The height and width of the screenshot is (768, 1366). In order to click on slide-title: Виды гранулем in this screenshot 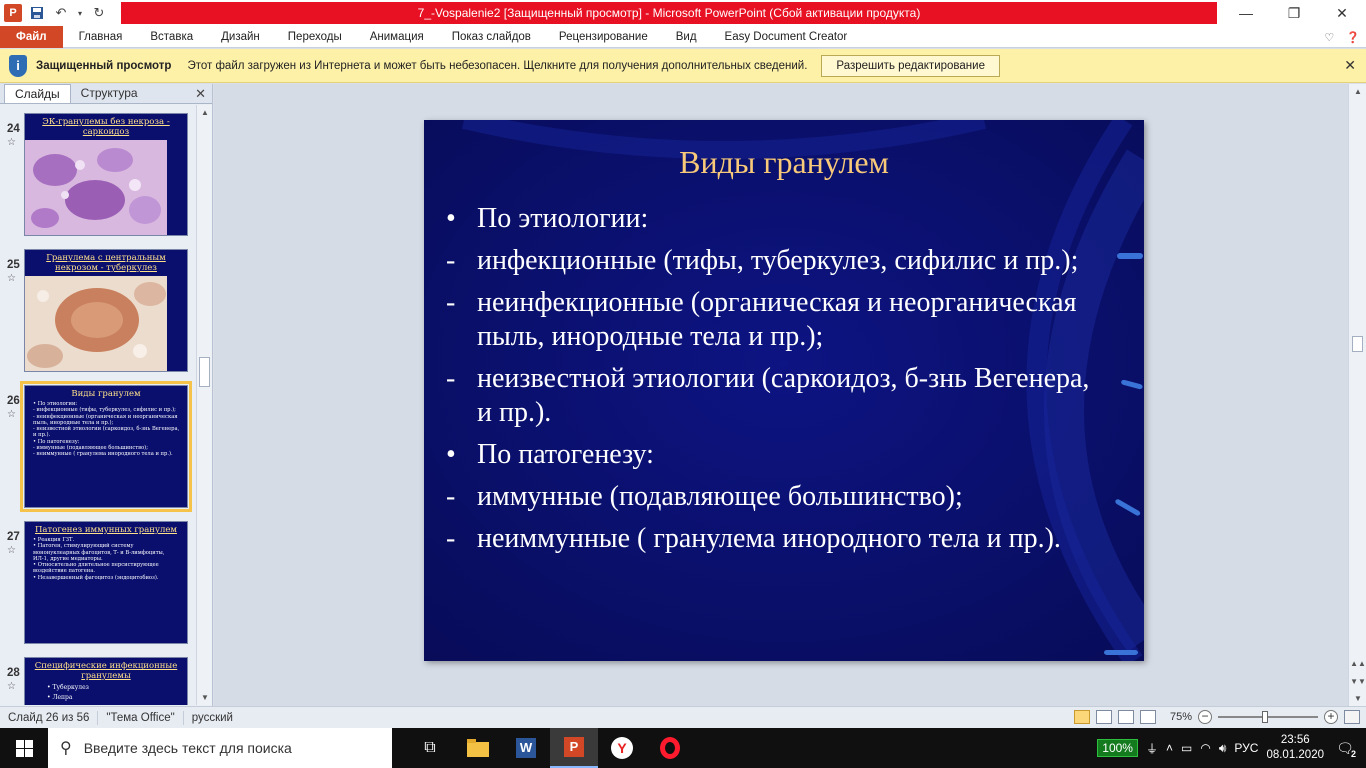, I will do `click(784, 162)`.